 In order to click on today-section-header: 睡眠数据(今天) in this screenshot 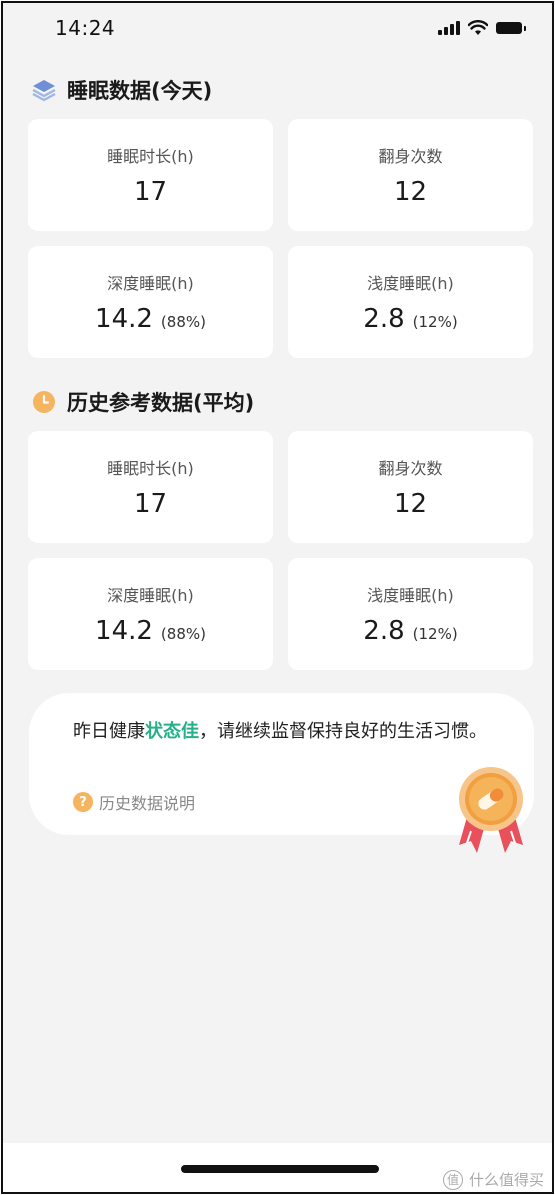, I will do `click(121, 90)`.